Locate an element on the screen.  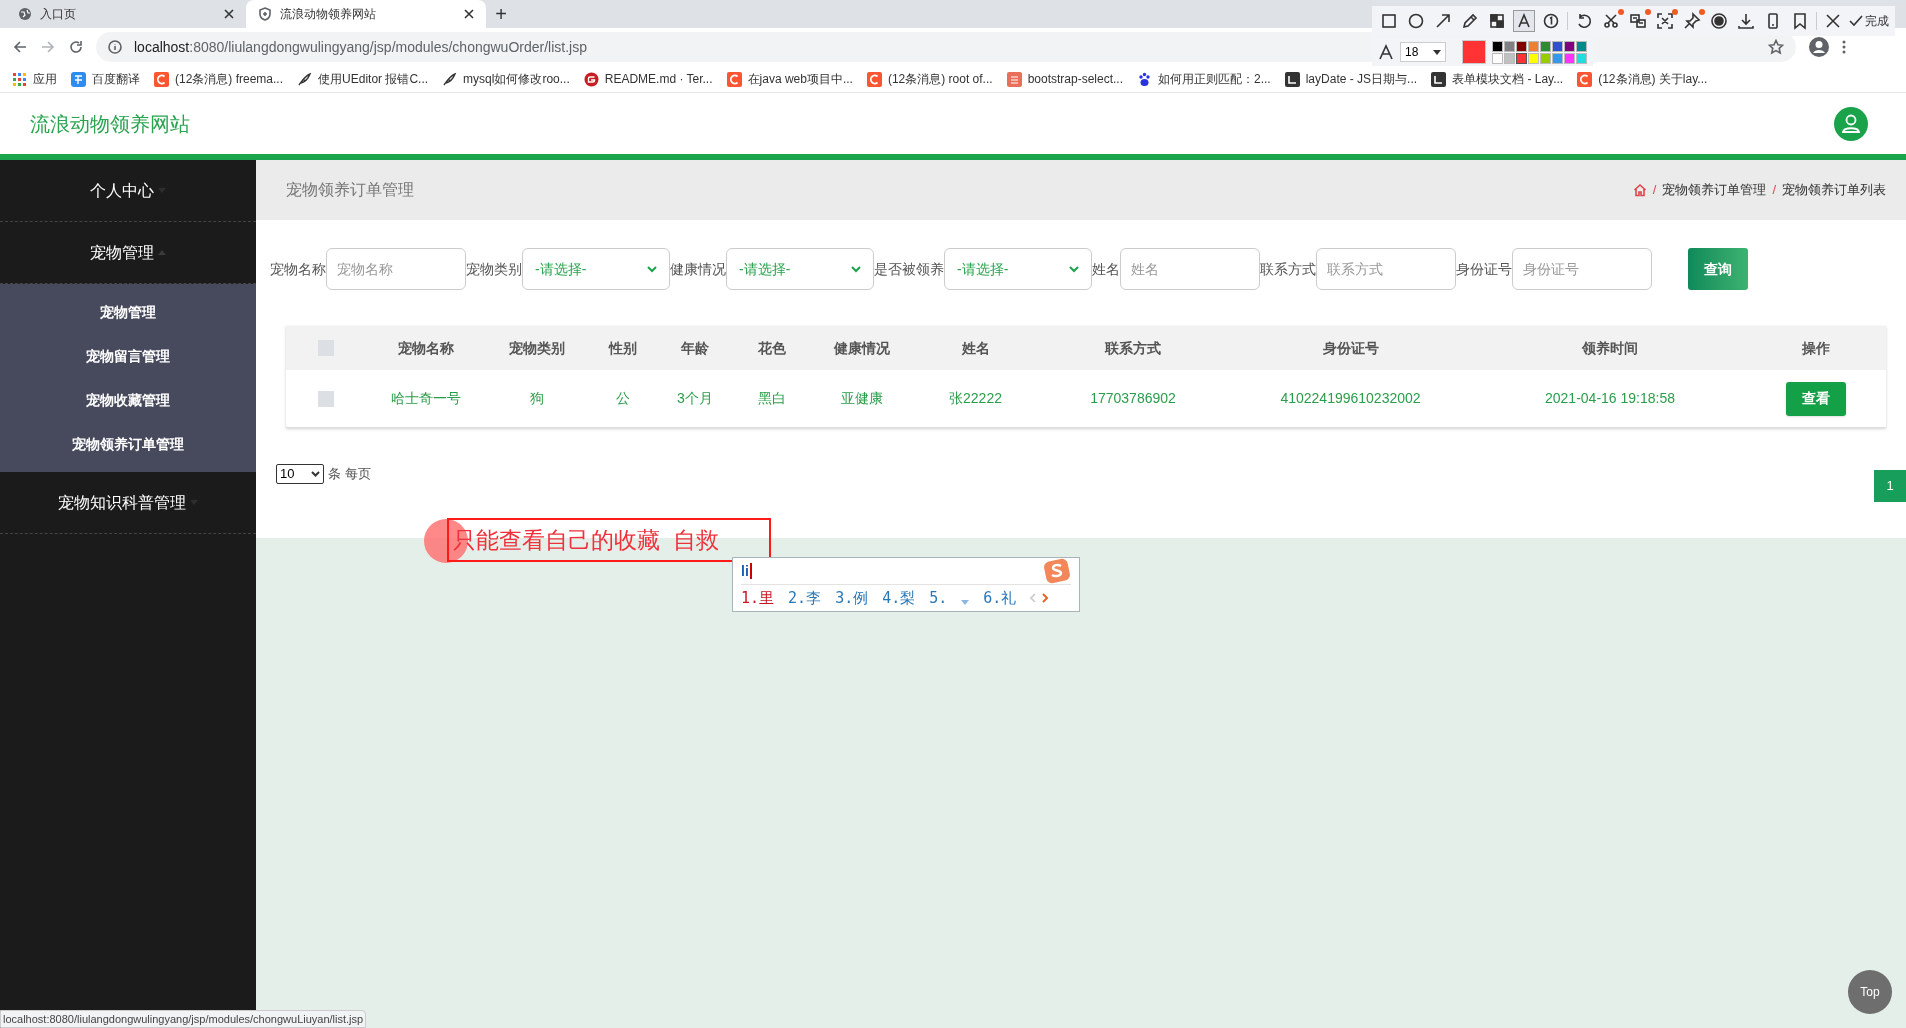
field-label: 姓名 is located at coordinates (1106, 269).